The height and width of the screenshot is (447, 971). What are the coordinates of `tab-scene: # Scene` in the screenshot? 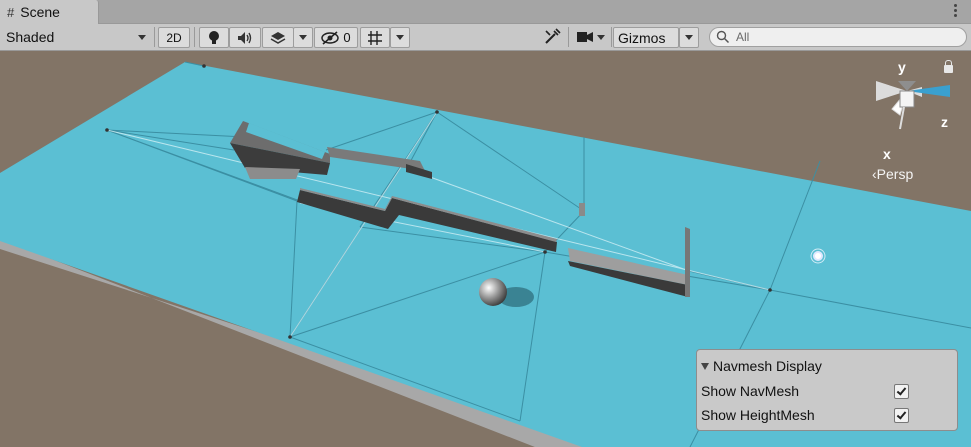 It's located at (49, 12).